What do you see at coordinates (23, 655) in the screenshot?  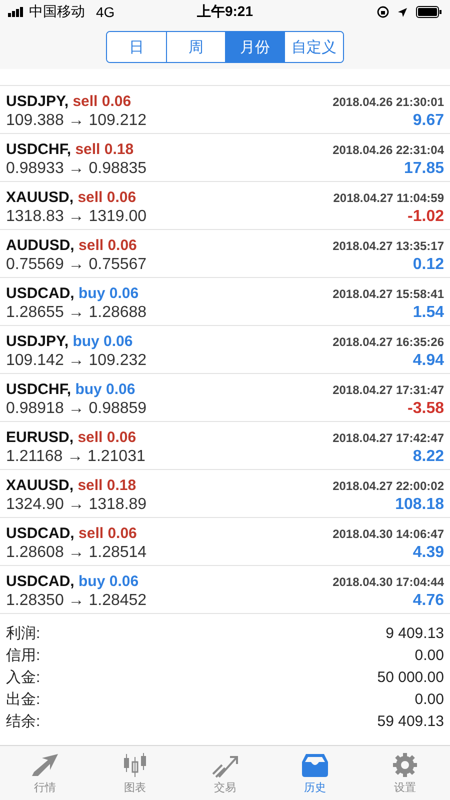 I see `summary-label: 信用:` at bounding box center [23, 655].